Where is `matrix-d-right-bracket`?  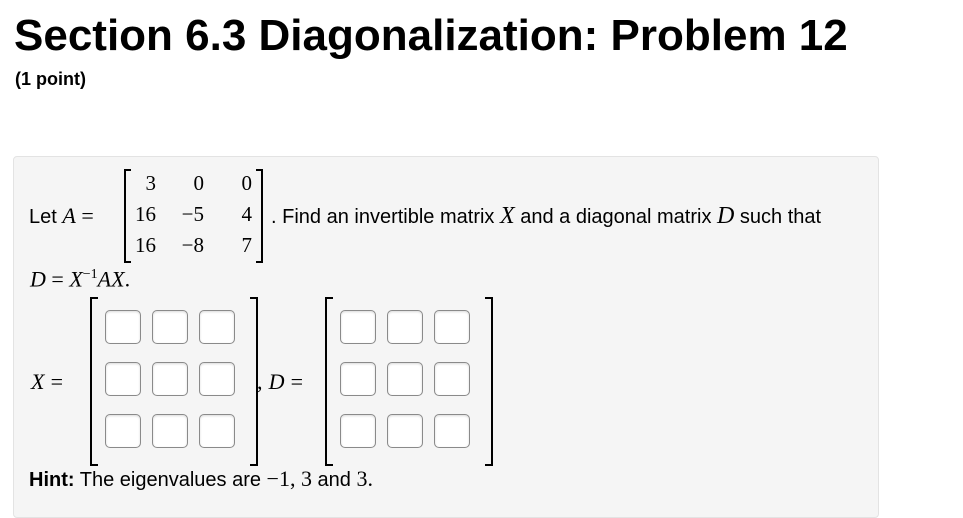
matrix-d-right-bracket is located at coordinates (489, 381).